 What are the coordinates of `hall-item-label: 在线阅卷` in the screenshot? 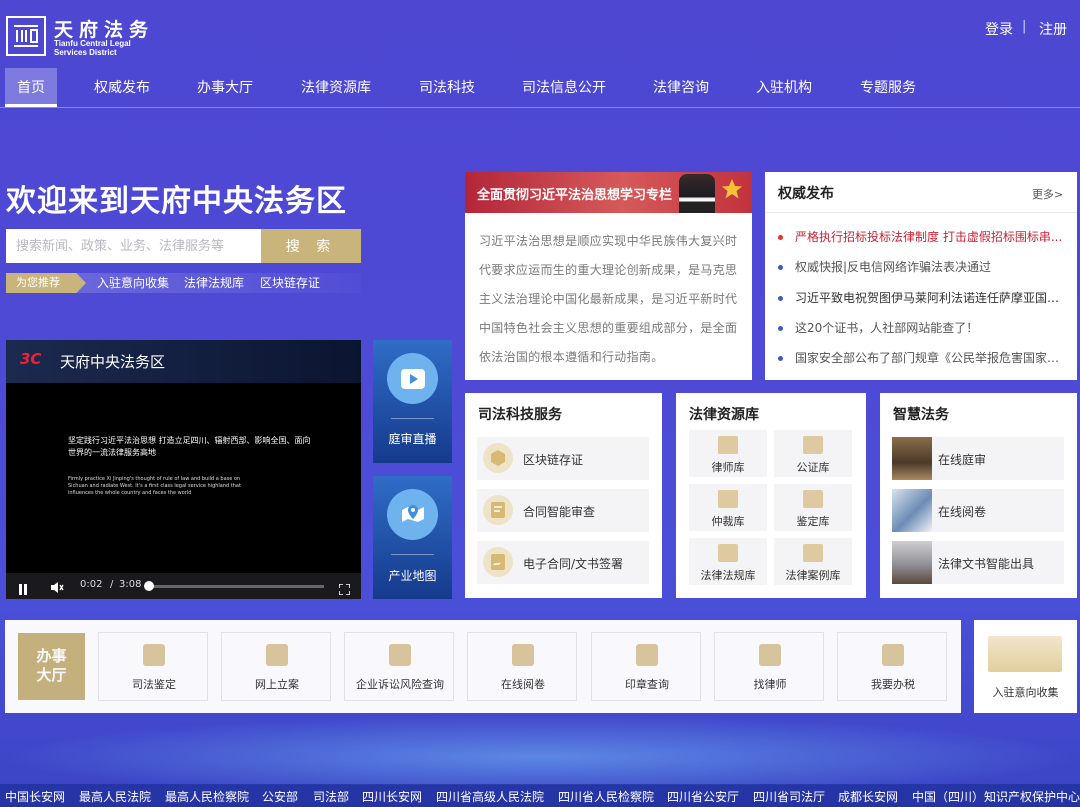 It's located at (523, 684).